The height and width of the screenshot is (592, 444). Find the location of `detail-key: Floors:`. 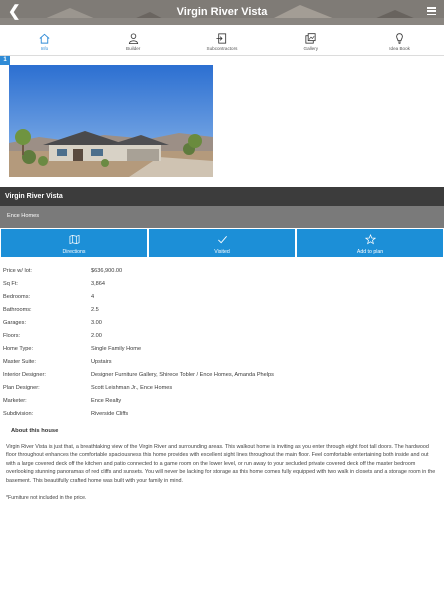

detail-key: Floors: is located at coordinates (12, 336).